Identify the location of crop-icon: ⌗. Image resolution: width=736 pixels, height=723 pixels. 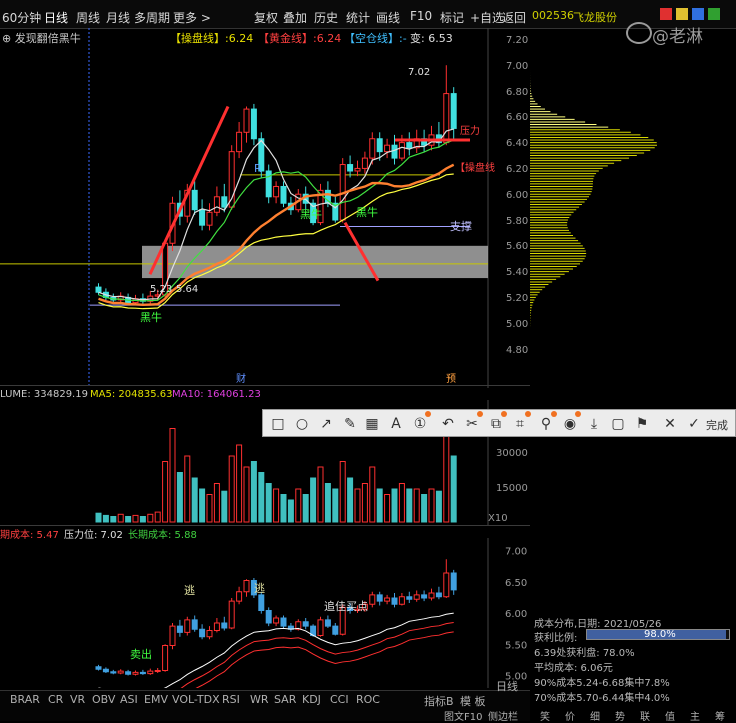
(520, 424).